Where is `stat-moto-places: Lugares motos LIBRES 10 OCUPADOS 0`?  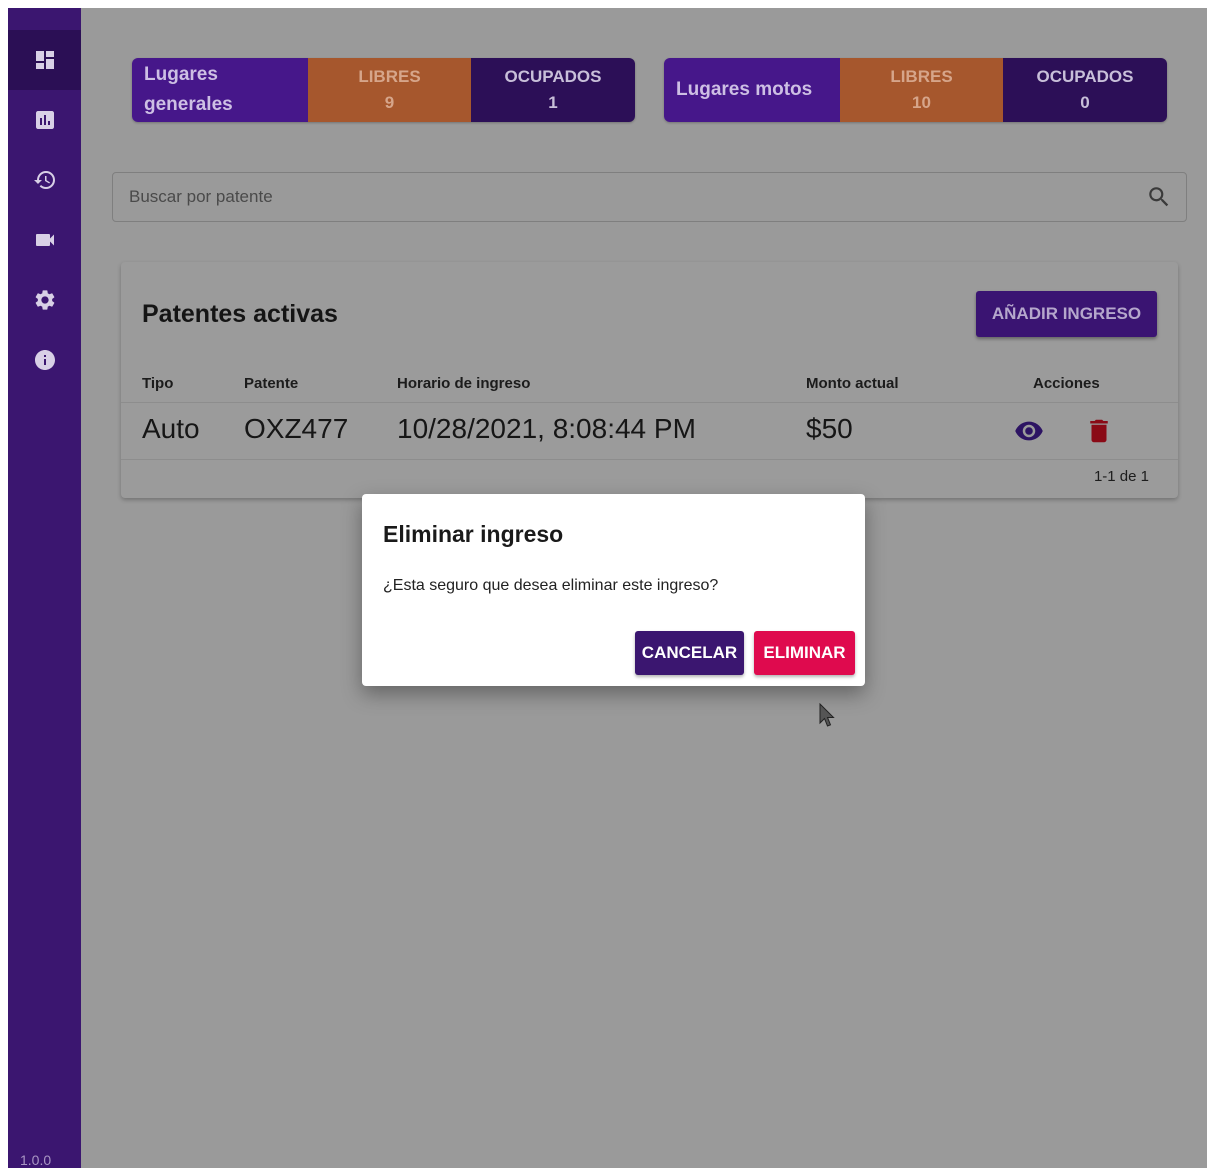 stat-moto-places: Lugares motos LIBRES 10 OCUPADOS 0 is located at coordinates (915, 90).